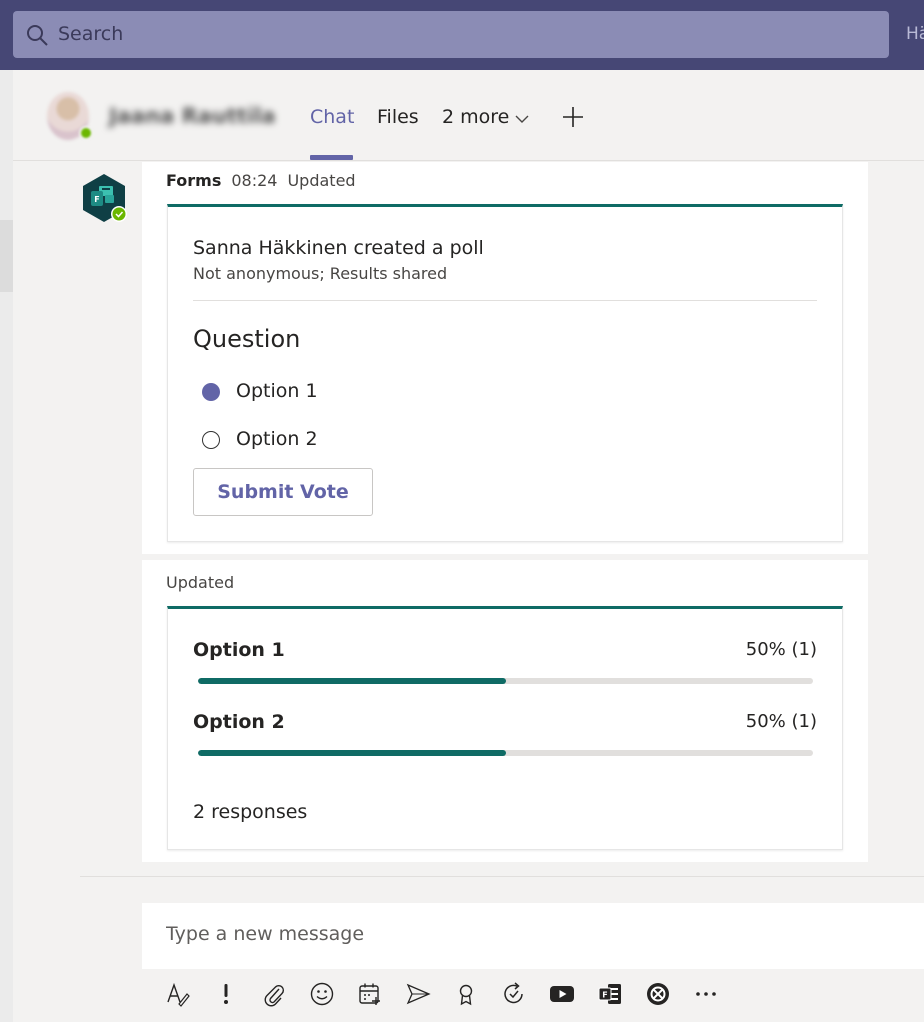 This screenshot has width=924, height=1022. I want to click on message-input, so click(516, 934).